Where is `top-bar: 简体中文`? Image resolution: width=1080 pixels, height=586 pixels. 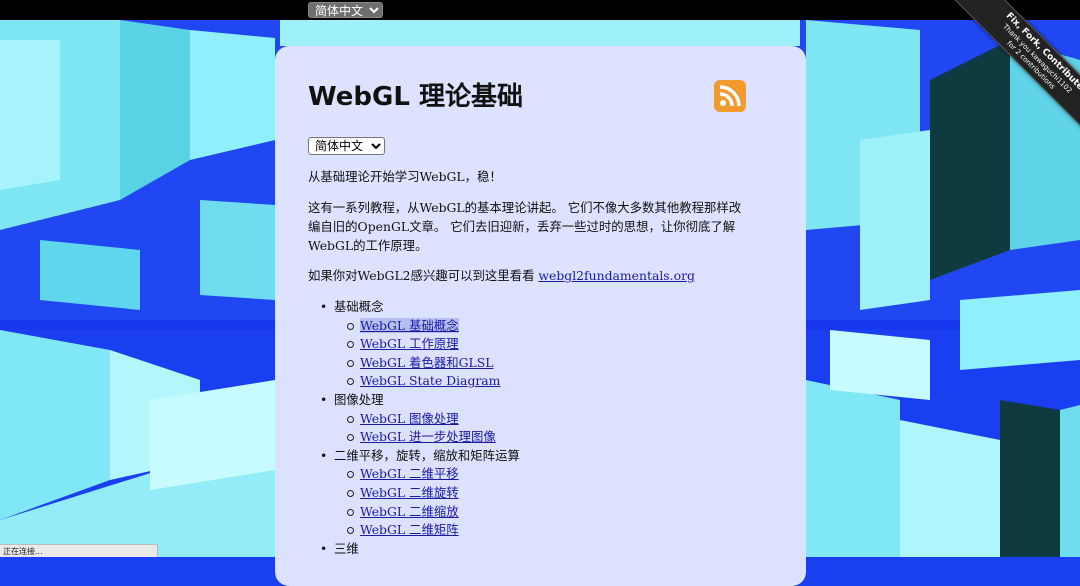
top-bar: 简体中文 is located at coordinates (540, 10).